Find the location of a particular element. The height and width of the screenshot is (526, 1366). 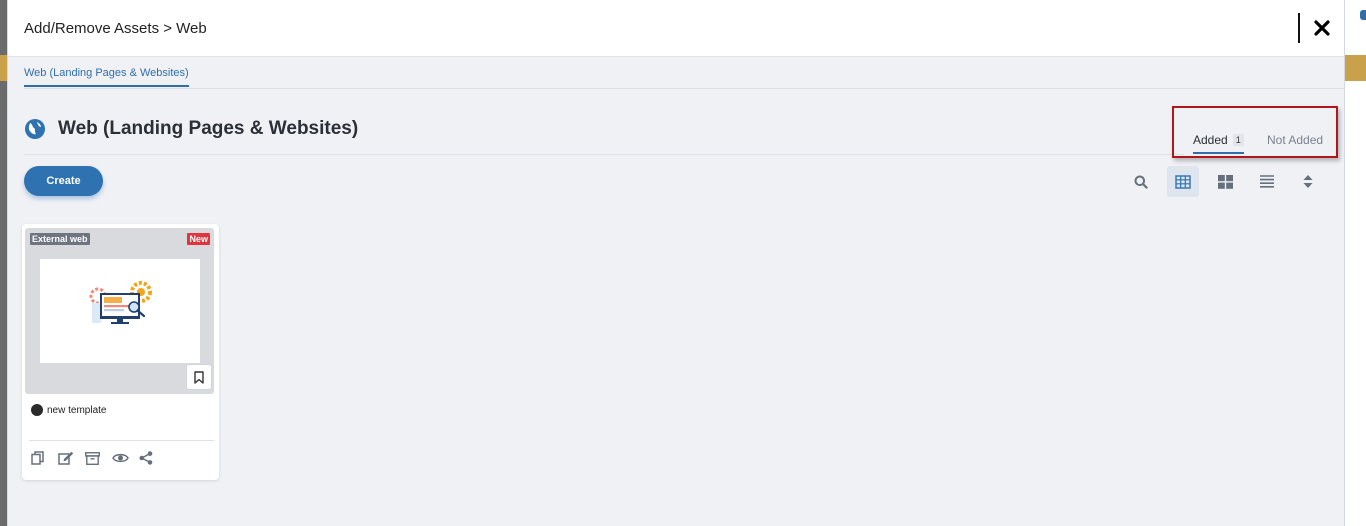

card-divider is located at coordinates (121, 440).